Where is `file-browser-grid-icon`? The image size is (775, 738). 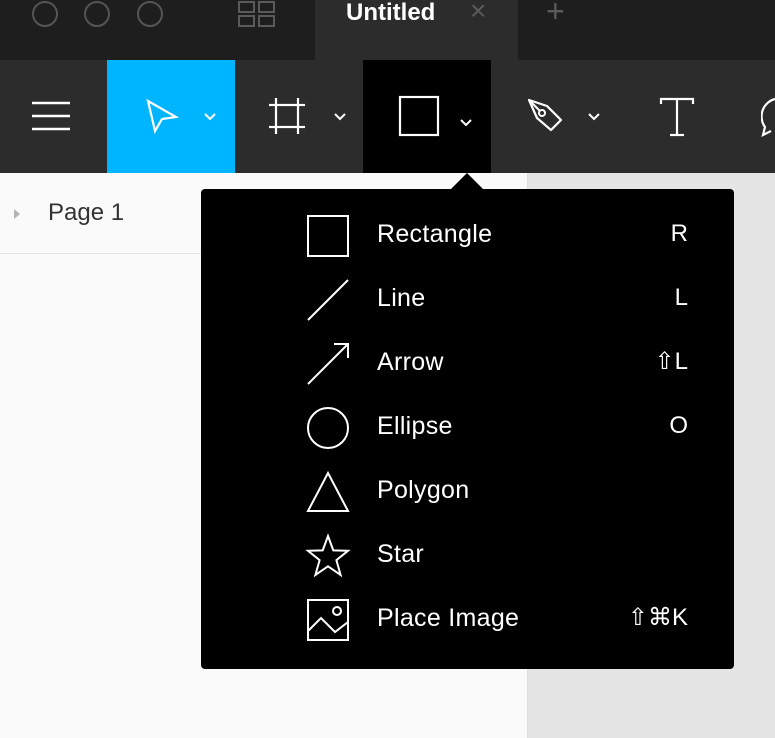 file-browser-grid-icon is located at coordinates (257, 15).